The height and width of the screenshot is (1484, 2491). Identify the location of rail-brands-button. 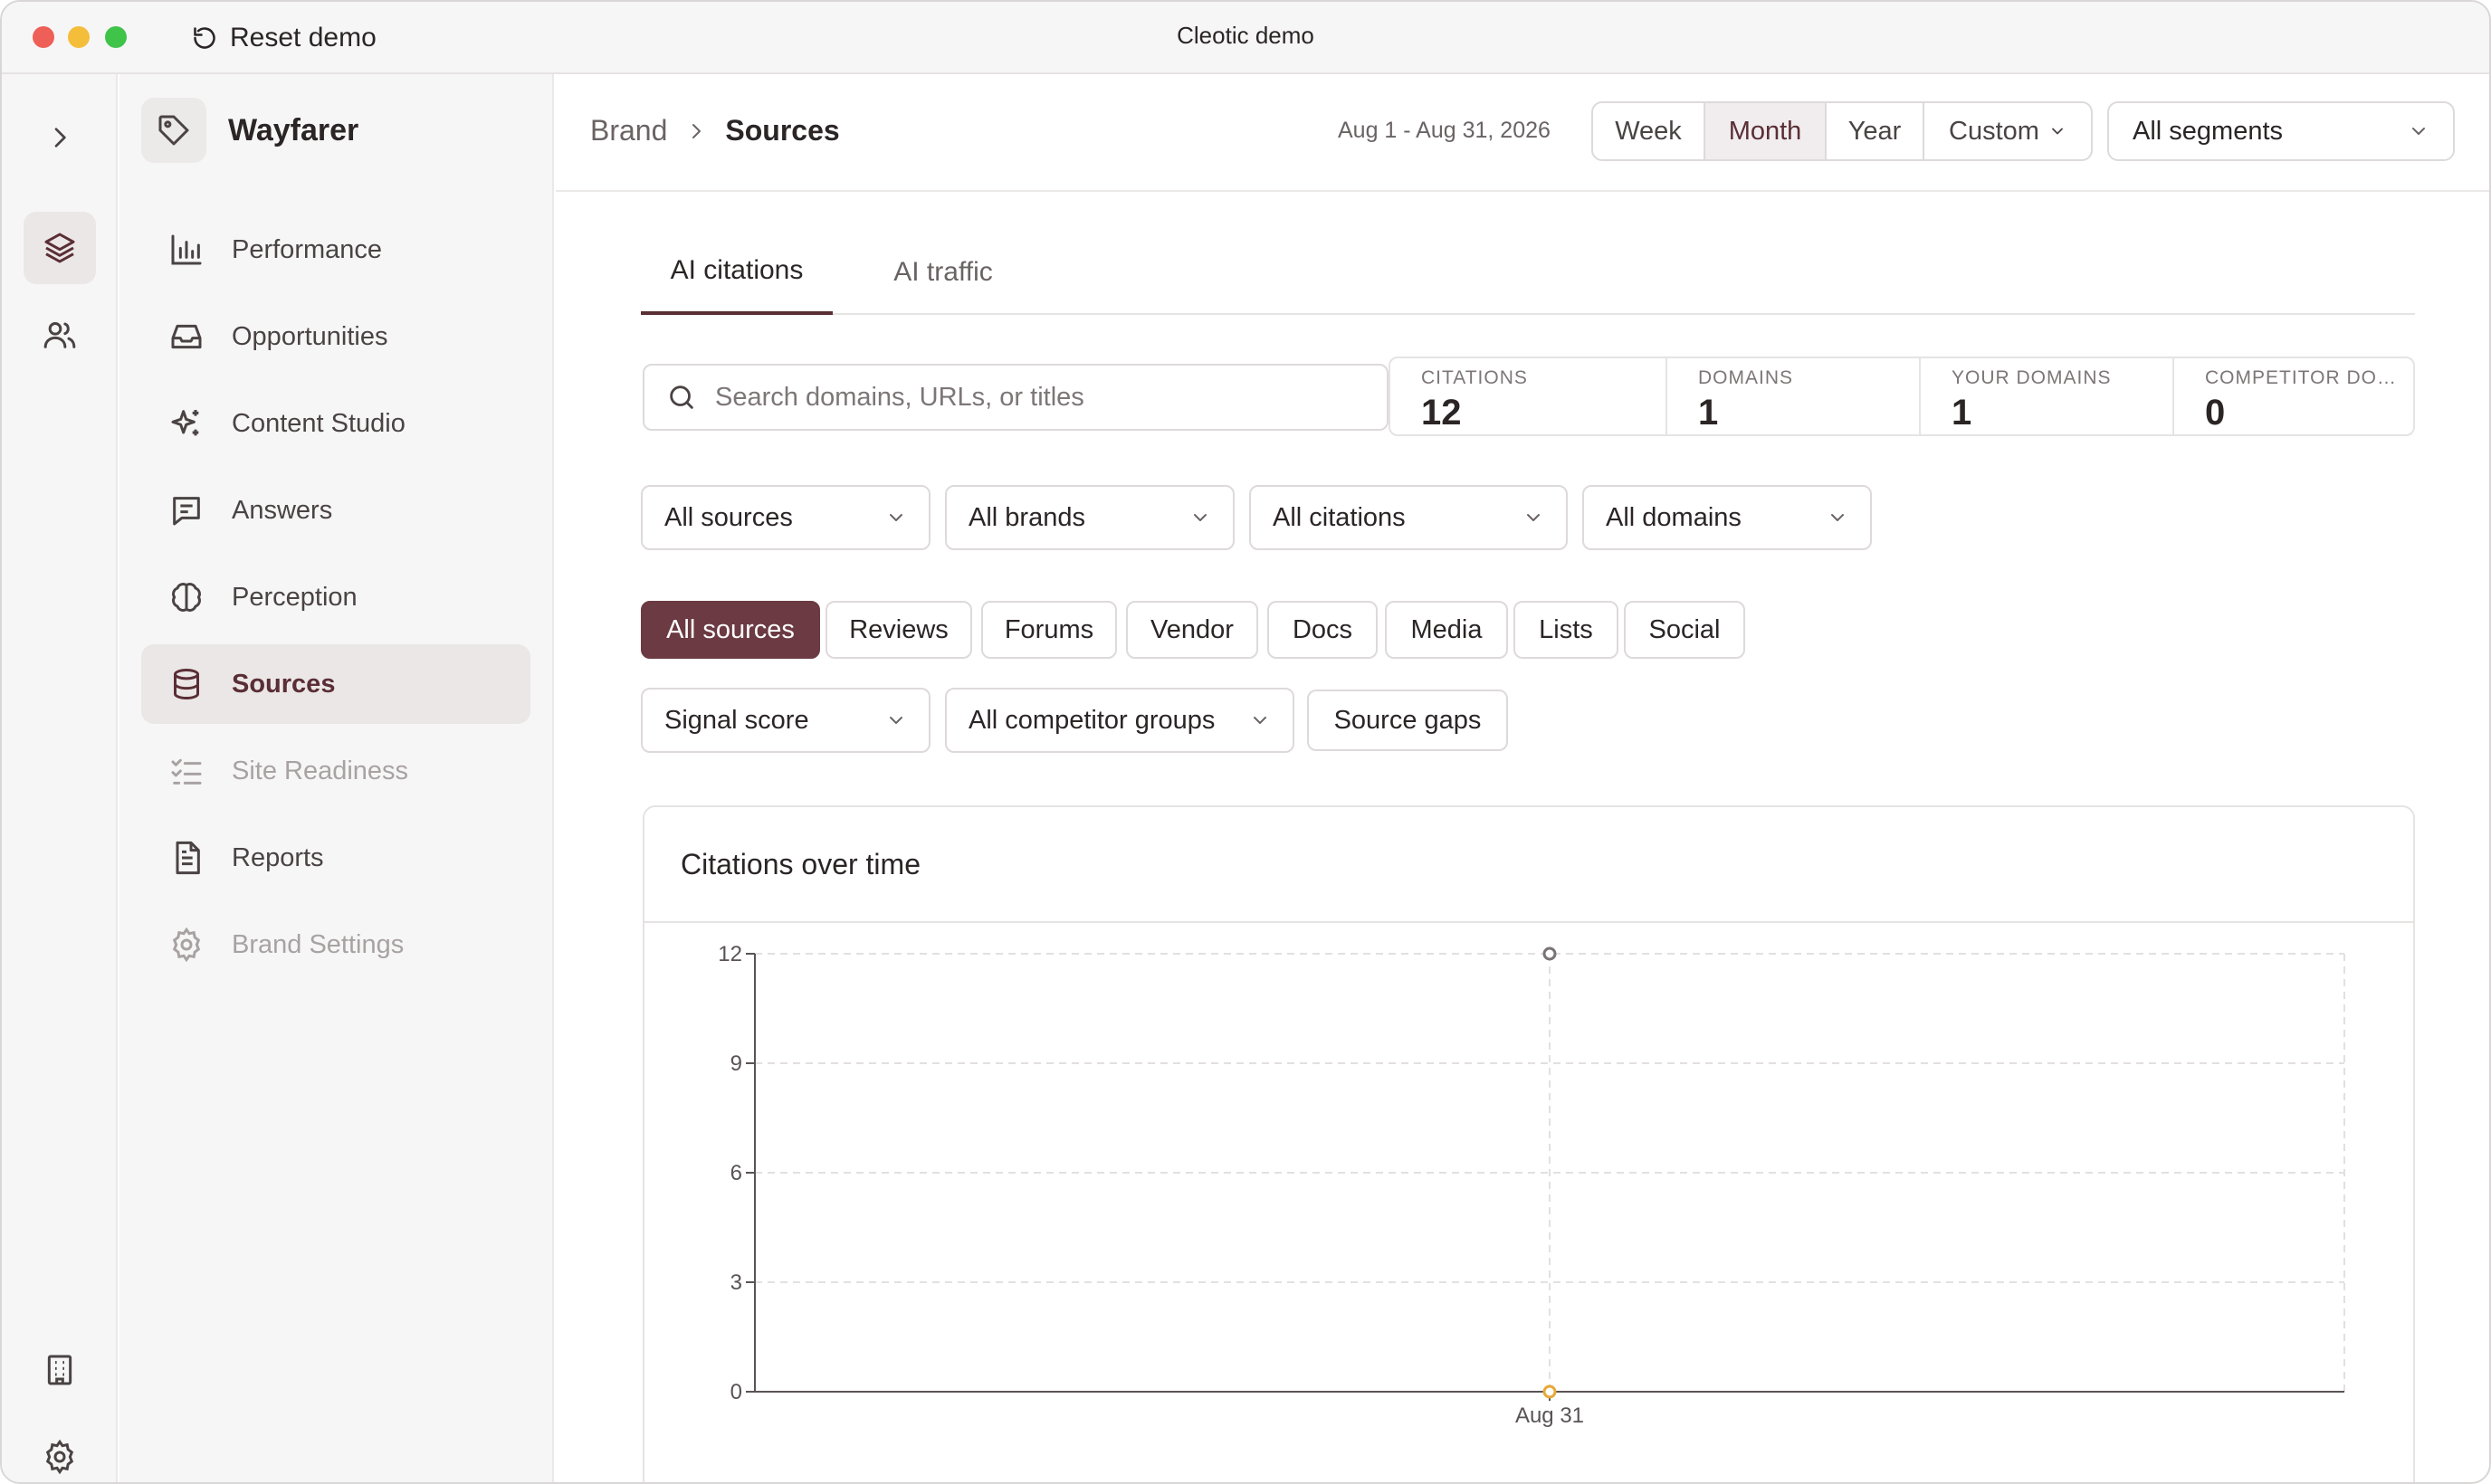
(60, 248).